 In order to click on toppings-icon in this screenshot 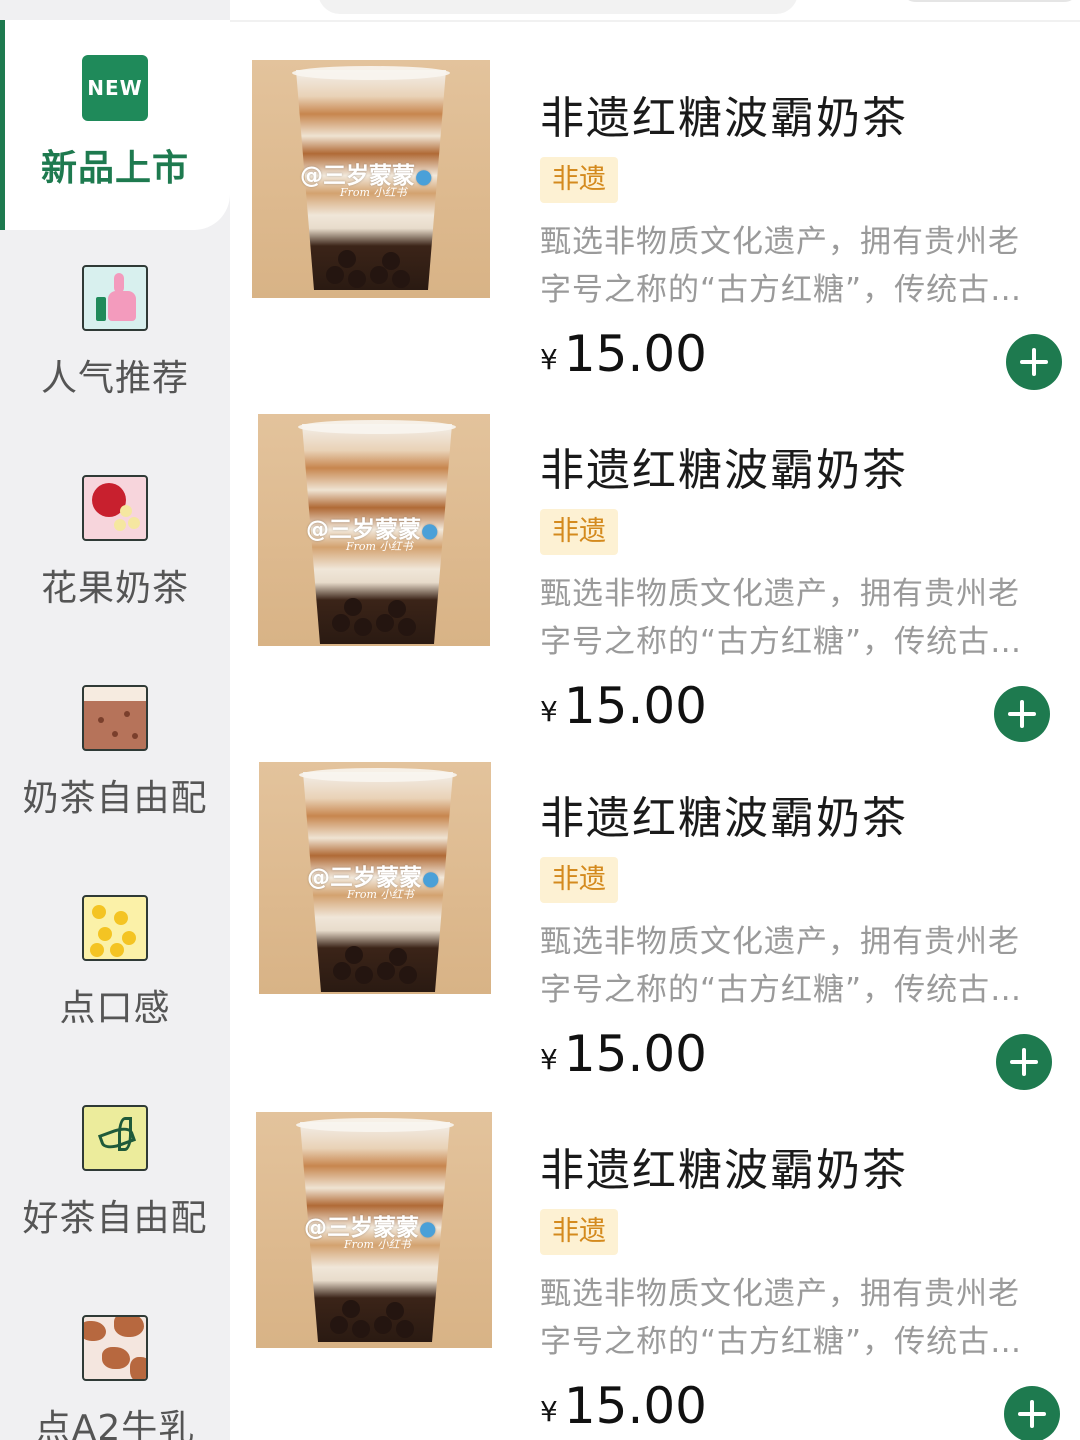, I will do `click(115, 928)`.